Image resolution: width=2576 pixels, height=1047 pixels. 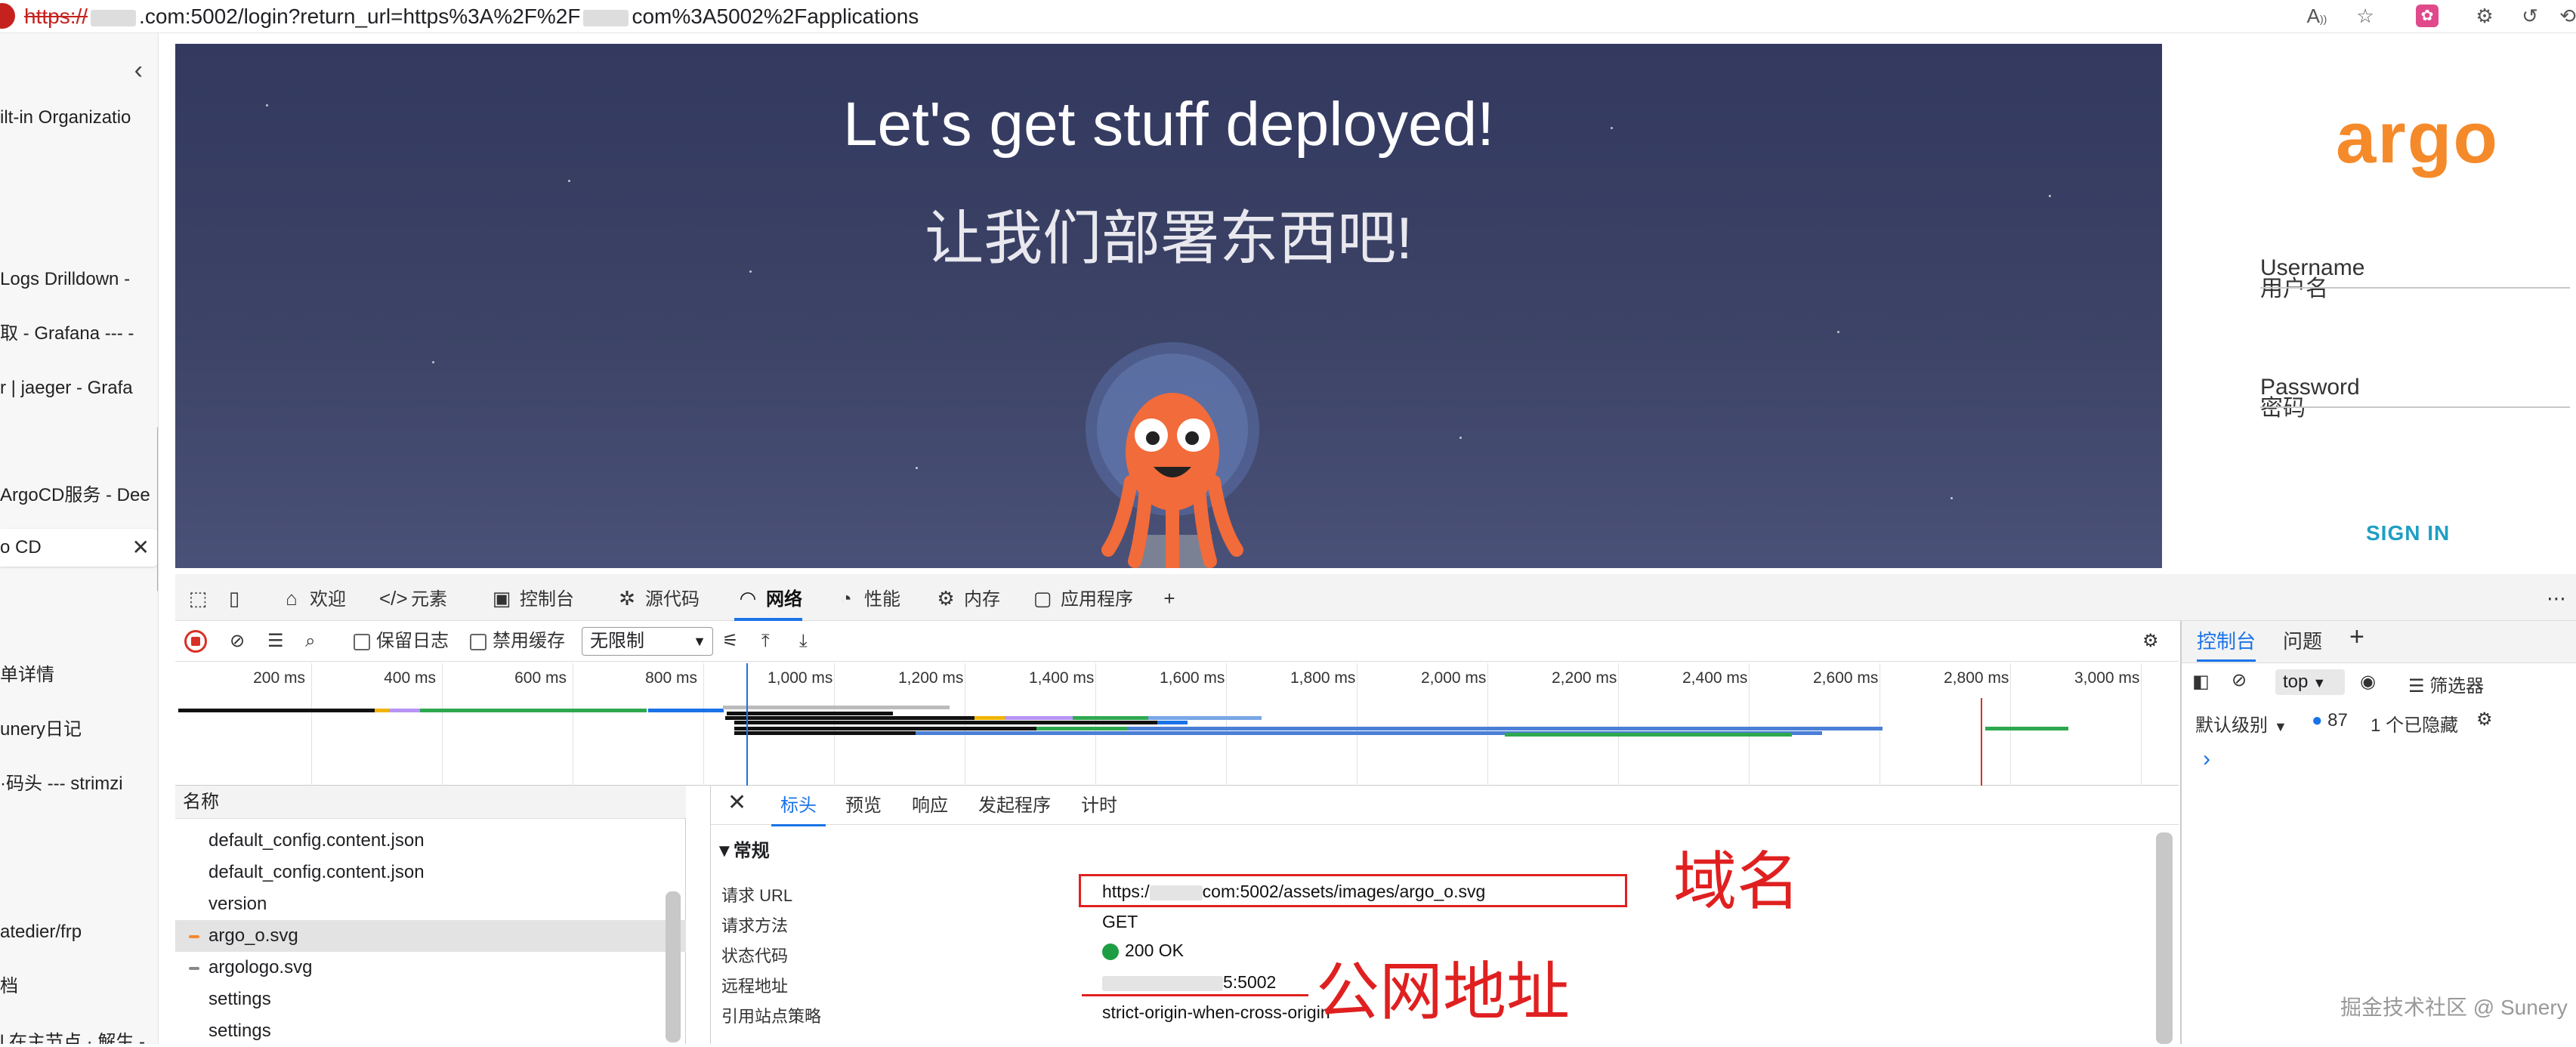 I want to click on tab-item: ilt-in Organizatio, so click(x=79, y=118).